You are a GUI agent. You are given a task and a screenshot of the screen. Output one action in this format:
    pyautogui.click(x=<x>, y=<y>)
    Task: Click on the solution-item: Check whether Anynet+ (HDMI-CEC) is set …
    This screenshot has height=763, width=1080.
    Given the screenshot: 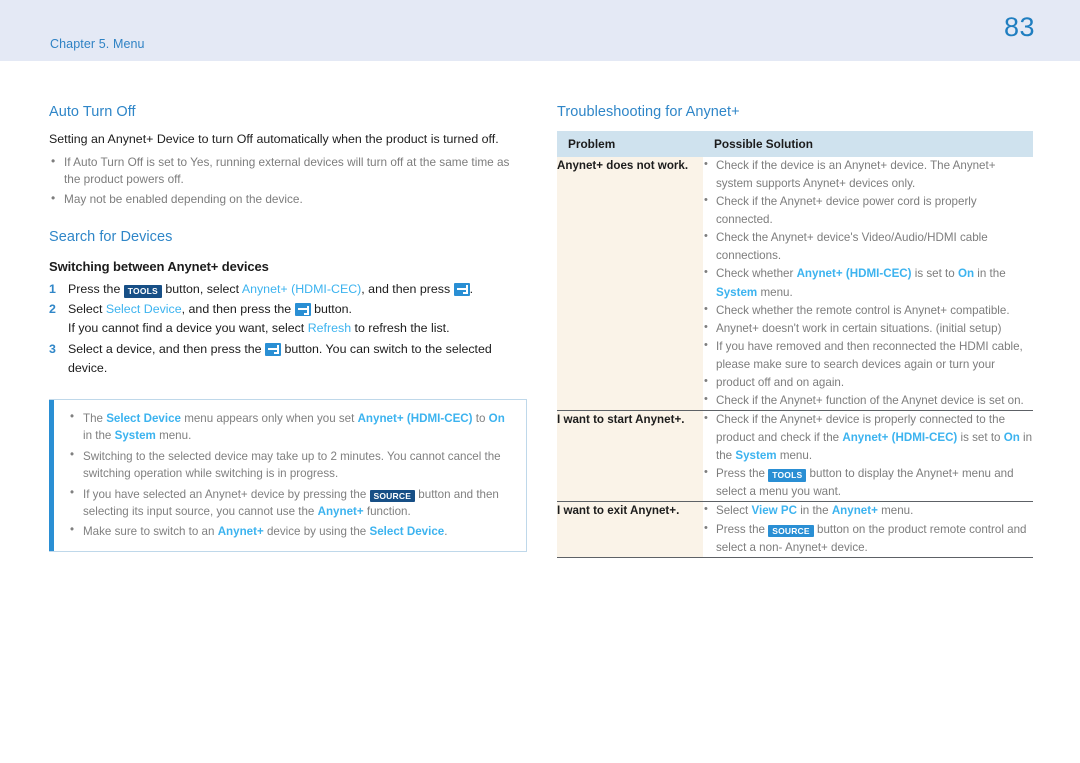 What is the action you would take?
    pyautogui.click(x=868, y=282)
    